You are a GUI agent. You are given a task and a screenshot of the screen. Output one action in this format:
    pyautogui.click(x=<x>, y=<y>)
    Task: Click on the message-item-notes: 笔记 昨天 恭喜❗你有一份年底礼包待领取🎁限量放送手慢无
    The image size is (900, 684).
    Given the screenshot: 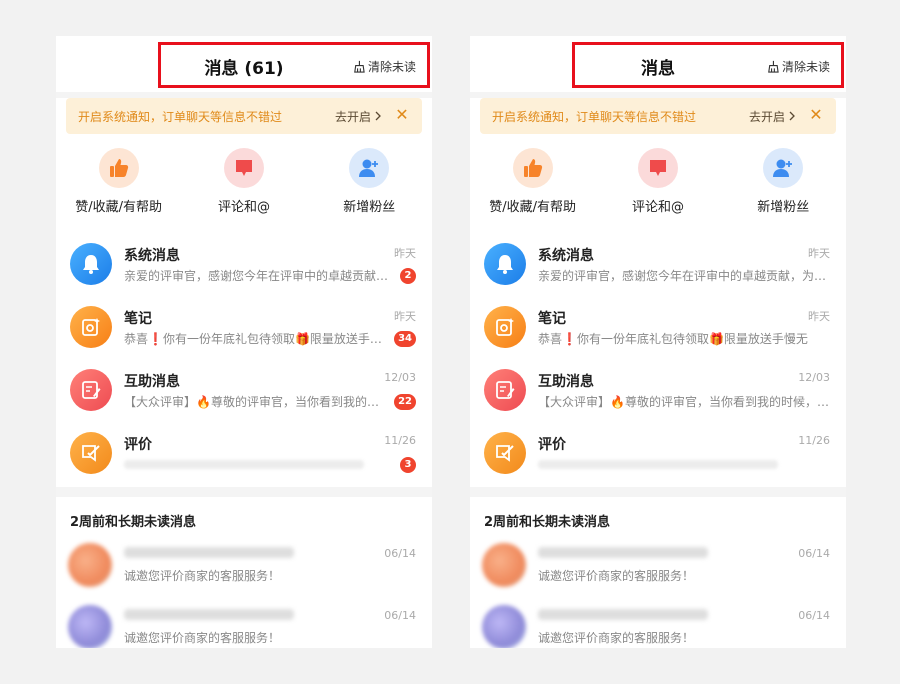 What is the action you would take?
    pyautogui.click(x=658, y=329)
    